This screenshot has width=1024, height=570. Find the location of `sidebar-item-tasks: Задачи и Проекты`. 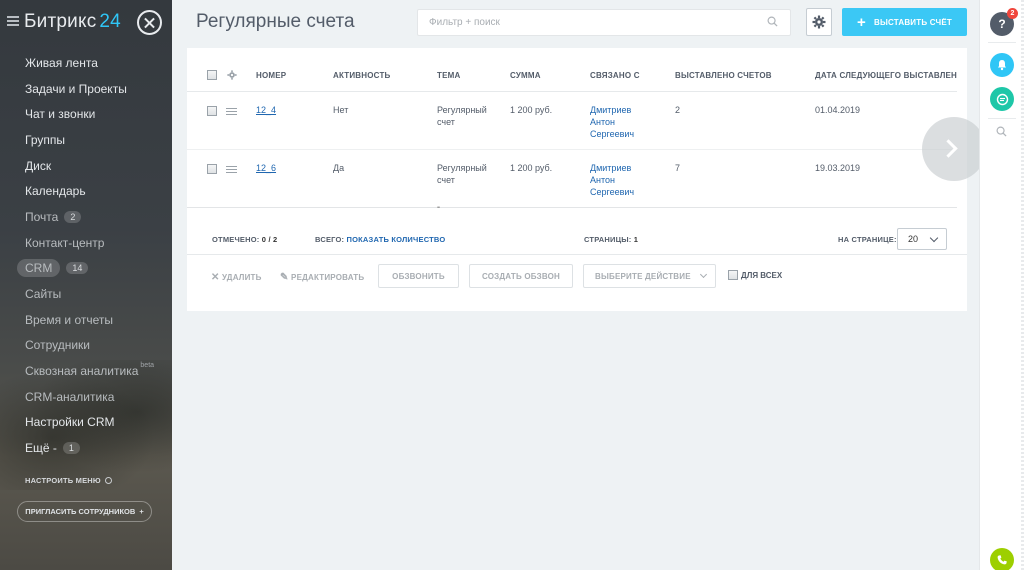

sidebar-item-tasks: Задачи и Проекты is located at coordinates (86, 89).